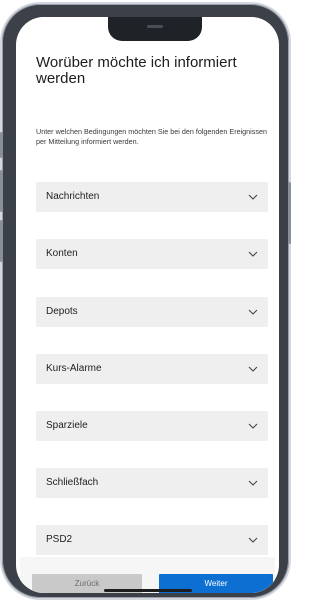 Image resolution: width=320 pixels, height=601 pixels. Describe the element at coordinates (72, 482) in the screenshot. I see `accordion-item-label: Schließfach` at that location.